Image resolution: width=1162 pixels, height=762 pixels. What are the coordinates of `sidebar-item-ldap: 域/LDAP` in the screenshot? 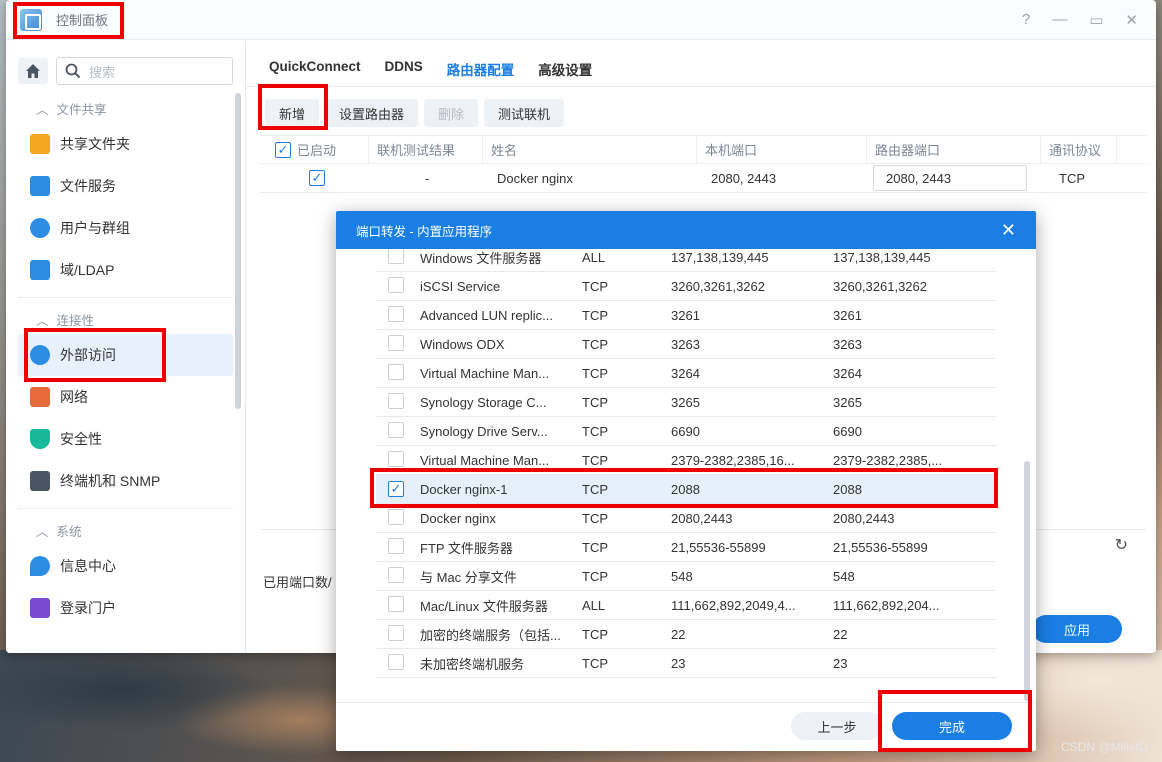 It's located at (125, 270).